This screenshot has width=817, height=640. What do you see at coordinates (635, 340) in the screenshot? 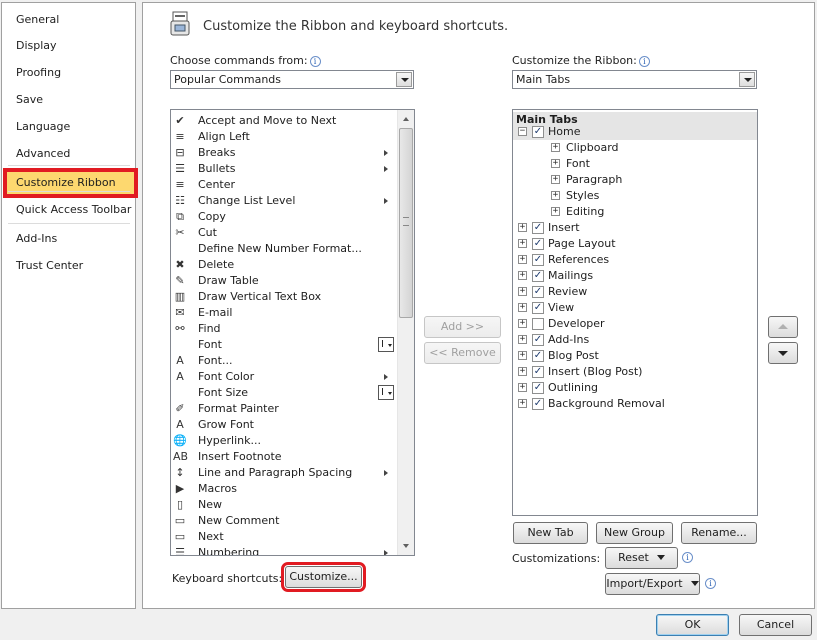
I see `tree-item-add-ins: + ✓ Add-Ins` at bounding box center [635, 340].